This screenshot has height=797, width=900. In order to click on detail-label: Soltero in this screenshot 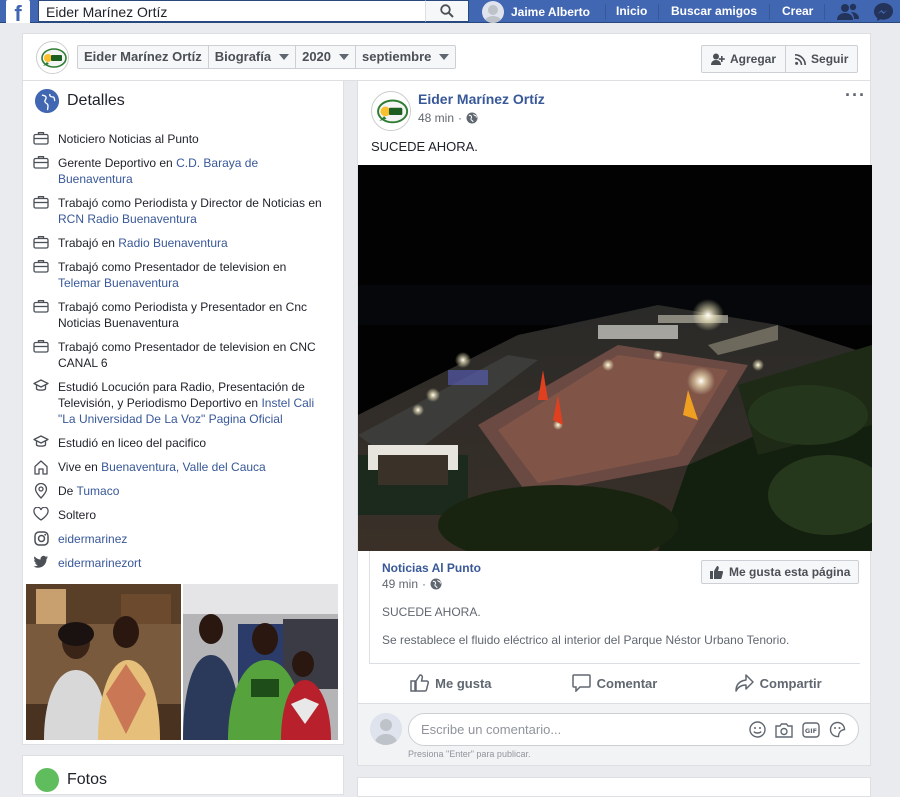, I will do `click(77, 515)`.